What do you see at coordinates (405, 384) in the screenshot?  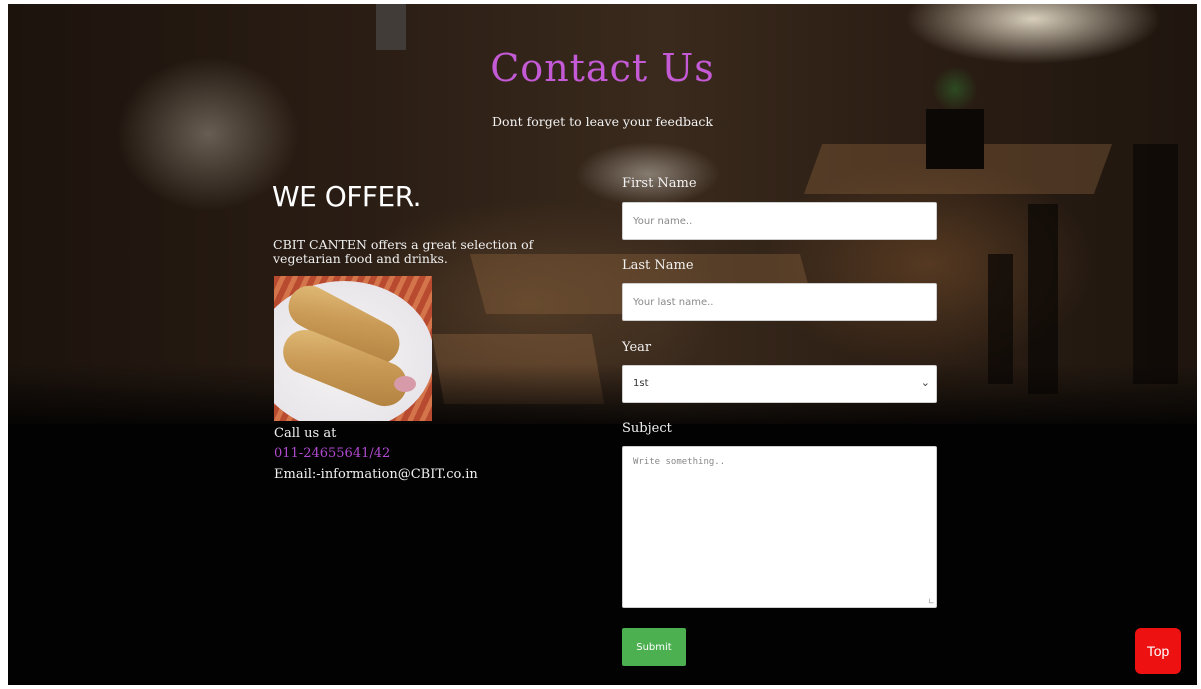 I see `sauce-shape` at bounding box center [405, 384].